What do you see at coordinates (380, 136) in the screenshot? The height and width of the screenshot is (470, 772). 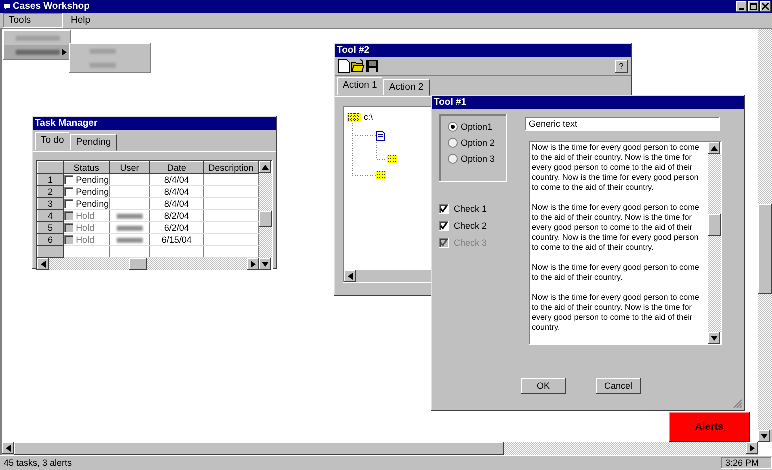 I see `document-icon` at bounding box center [380, 136].